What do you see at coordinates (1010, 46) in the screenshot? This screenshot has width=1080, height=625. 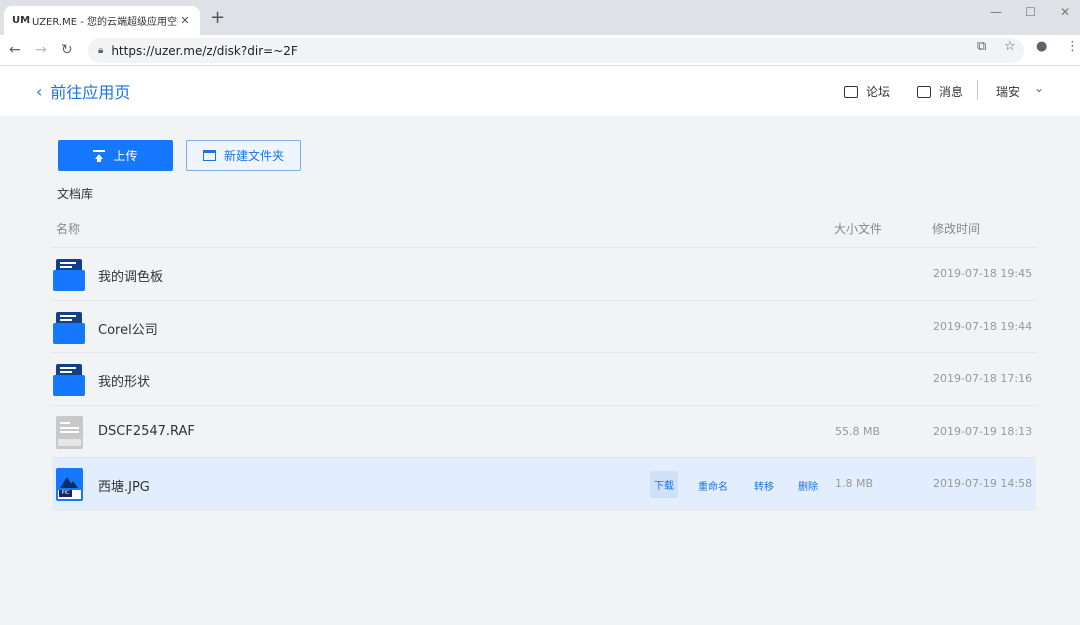 I see `bookmark-star-icon: ☆` at bounding box center [1010, 46].